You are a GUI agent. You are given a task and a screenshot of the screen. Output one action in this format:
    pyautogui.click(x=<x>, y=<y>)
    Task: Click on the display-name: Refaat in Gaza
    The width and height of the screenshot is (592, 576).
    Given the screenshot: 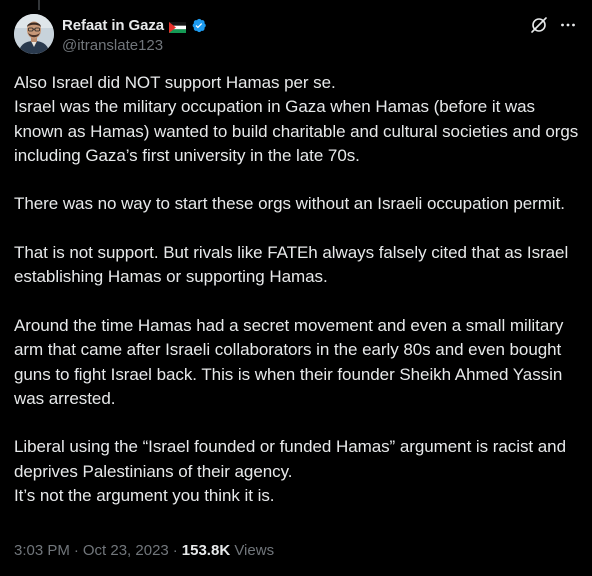 What is the action you would take?
    pyautogui.click(x=113, y=25)
    